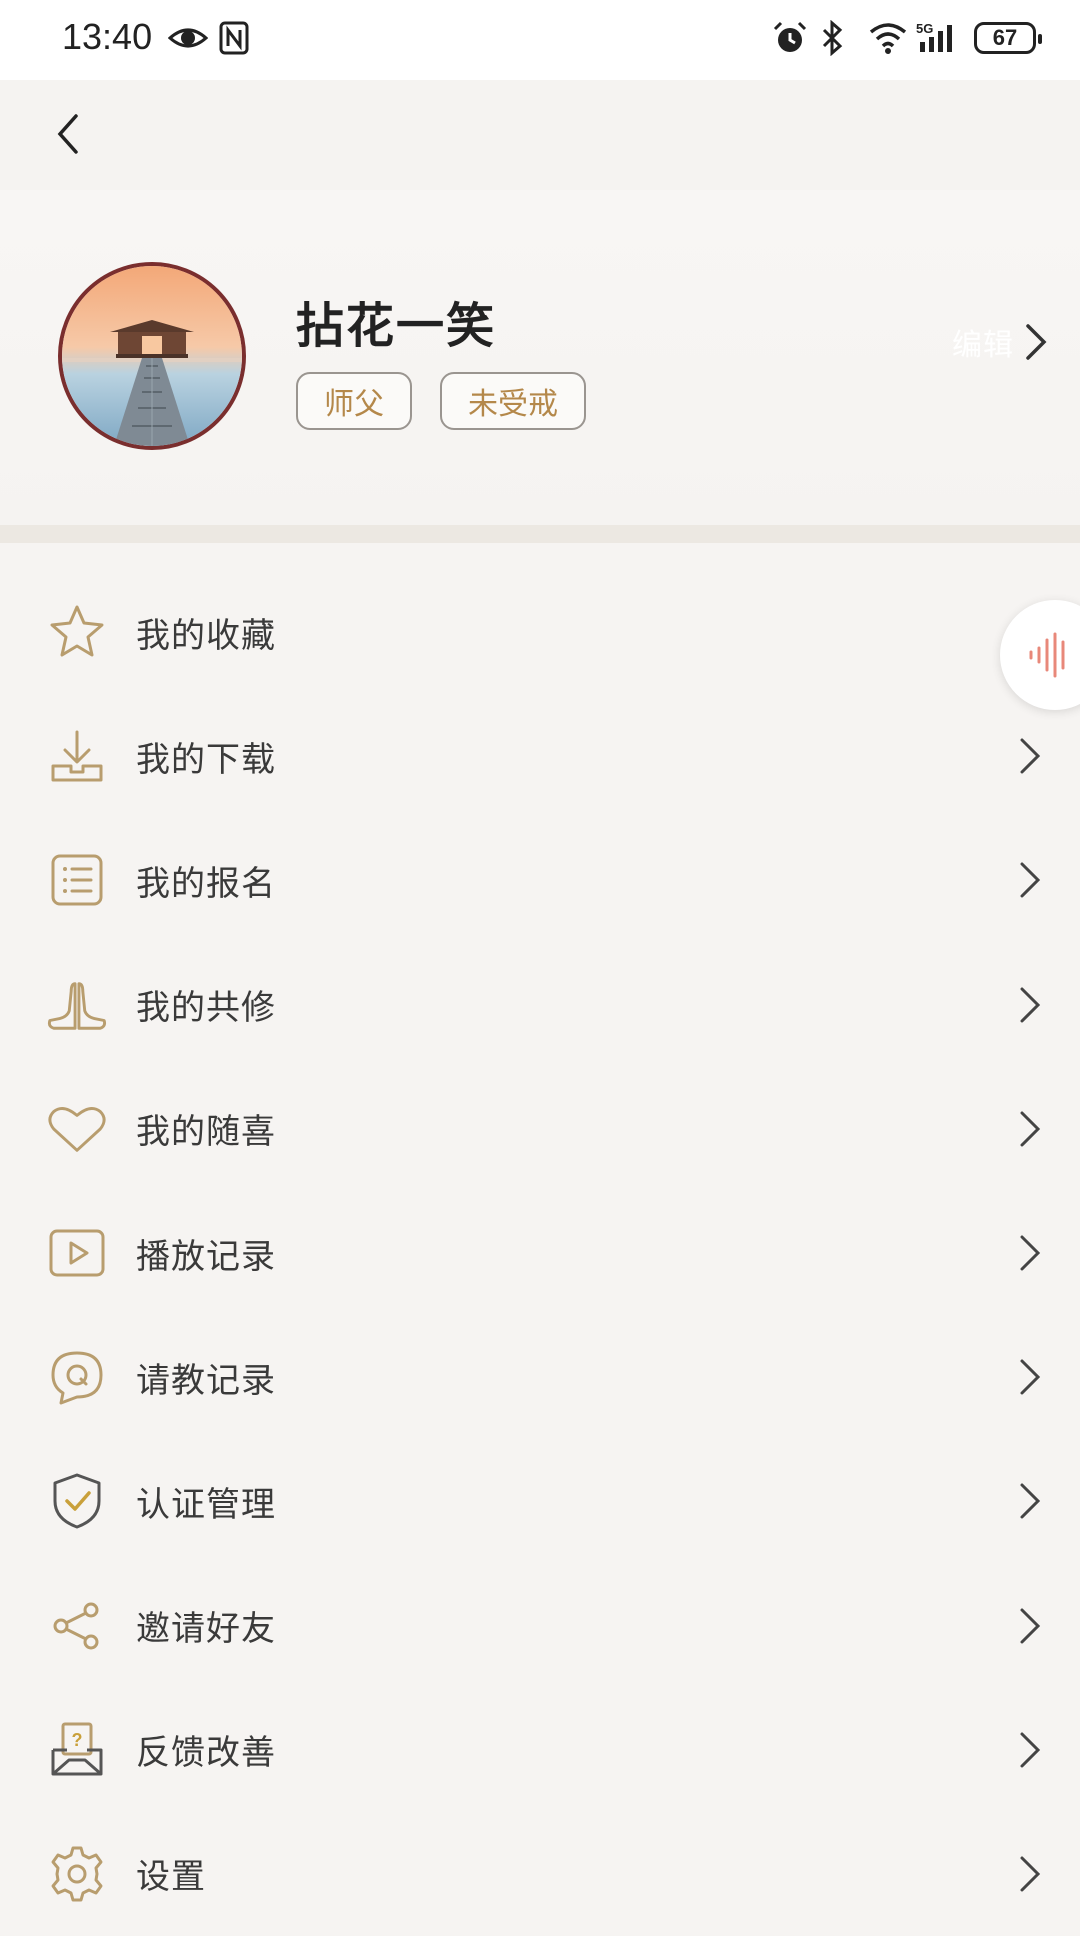 The image size is (1080, 1936). What do you see at coordinates (77, 632) in the screenshot?
I see `star-icon` at bounding box center [77, 632].